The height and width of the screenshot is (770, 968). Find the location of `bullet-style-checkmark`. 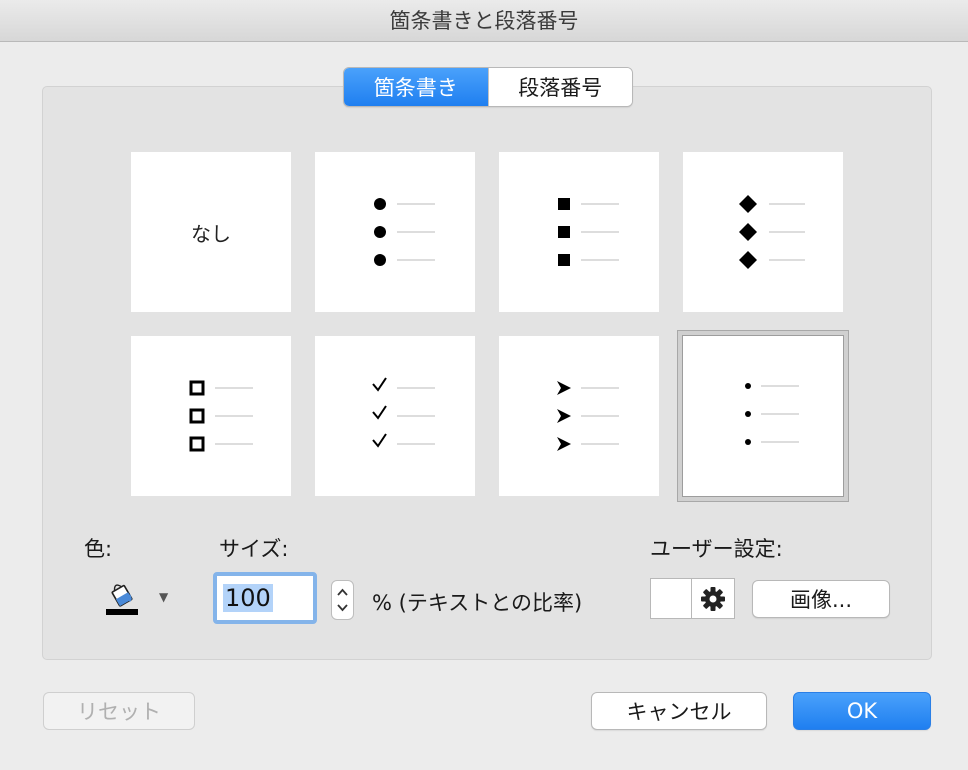

bullet-style-checkmark is located at coordinates (395, 416).